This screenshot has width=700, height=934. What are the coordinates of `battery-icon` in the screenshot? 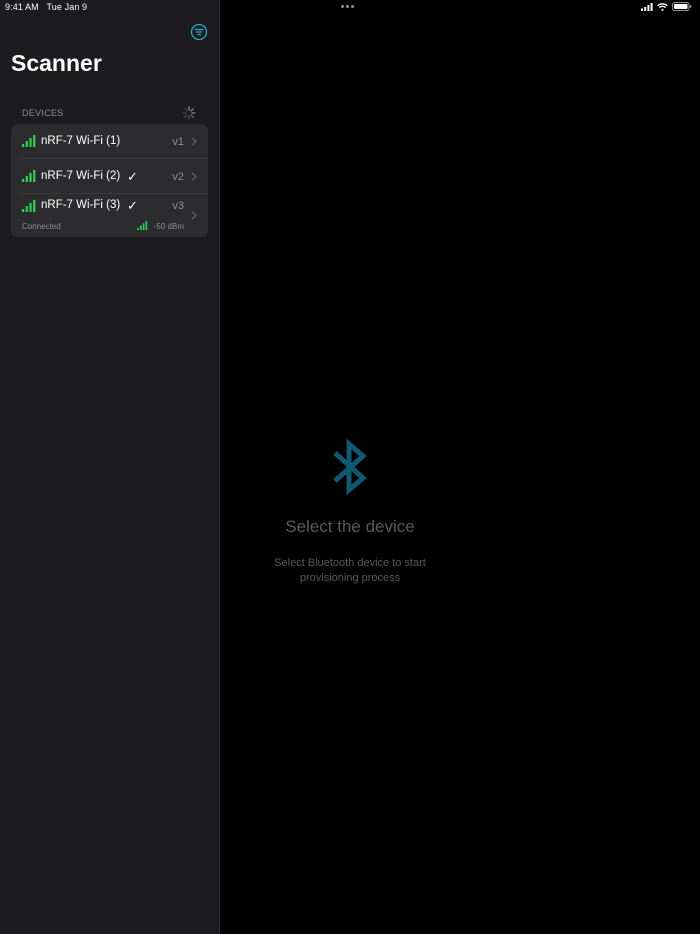 It's located at (682, 6).